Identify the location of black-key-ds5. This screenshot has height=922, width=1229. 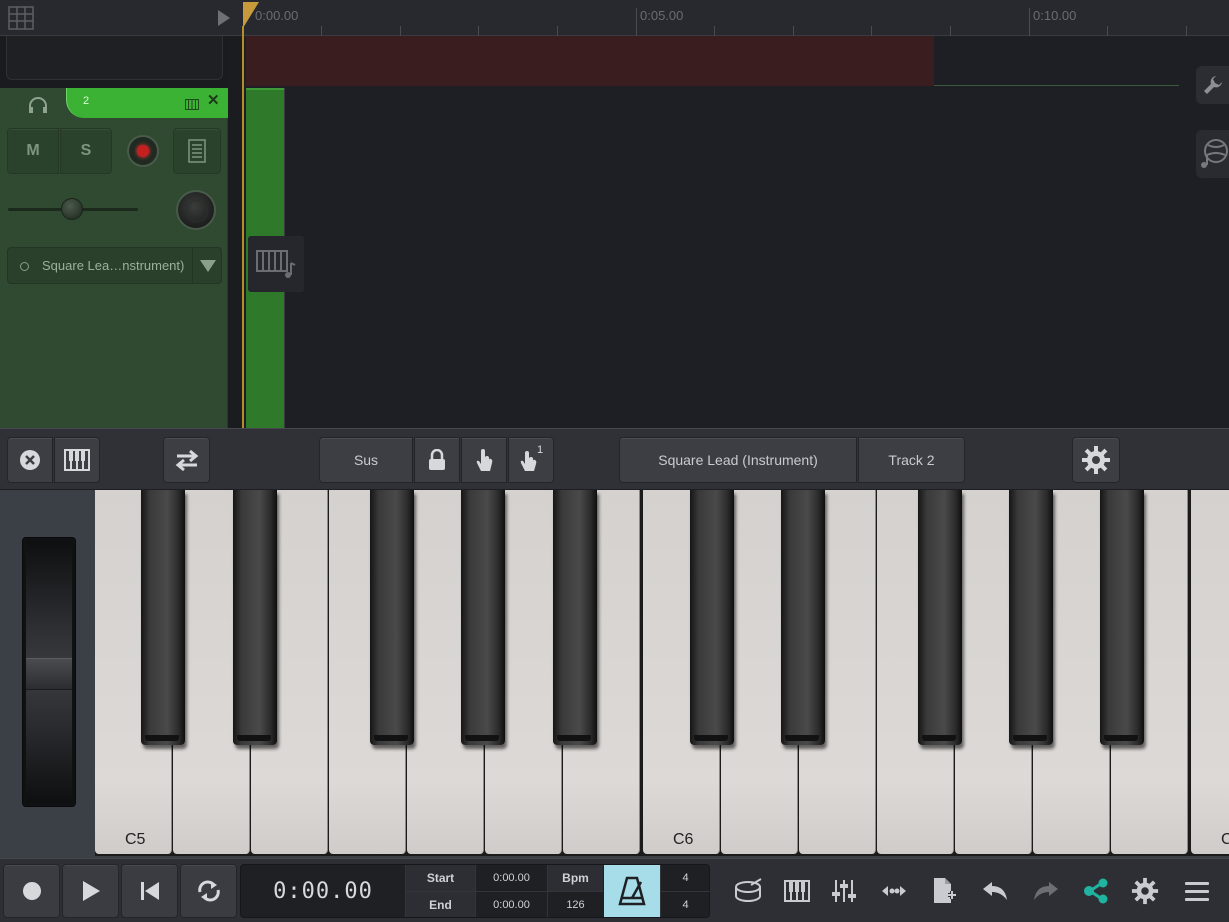
(255, 617).